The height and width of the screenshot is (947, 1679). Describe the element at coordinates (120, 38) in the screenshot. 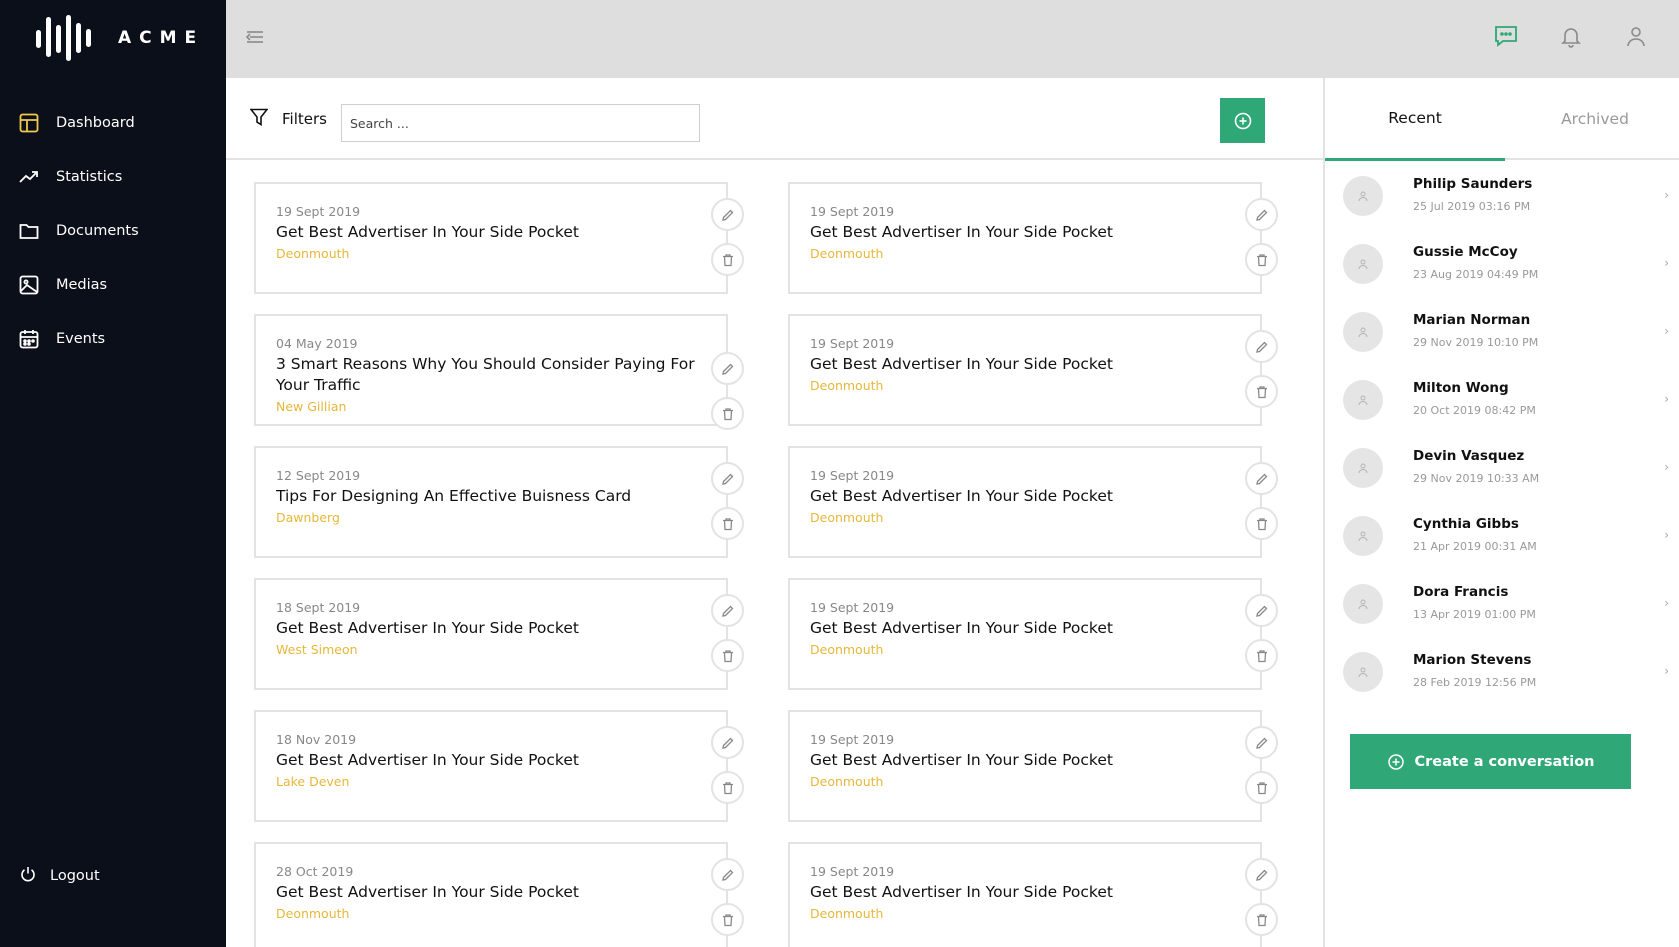

I see `logo: ACME` at that location.